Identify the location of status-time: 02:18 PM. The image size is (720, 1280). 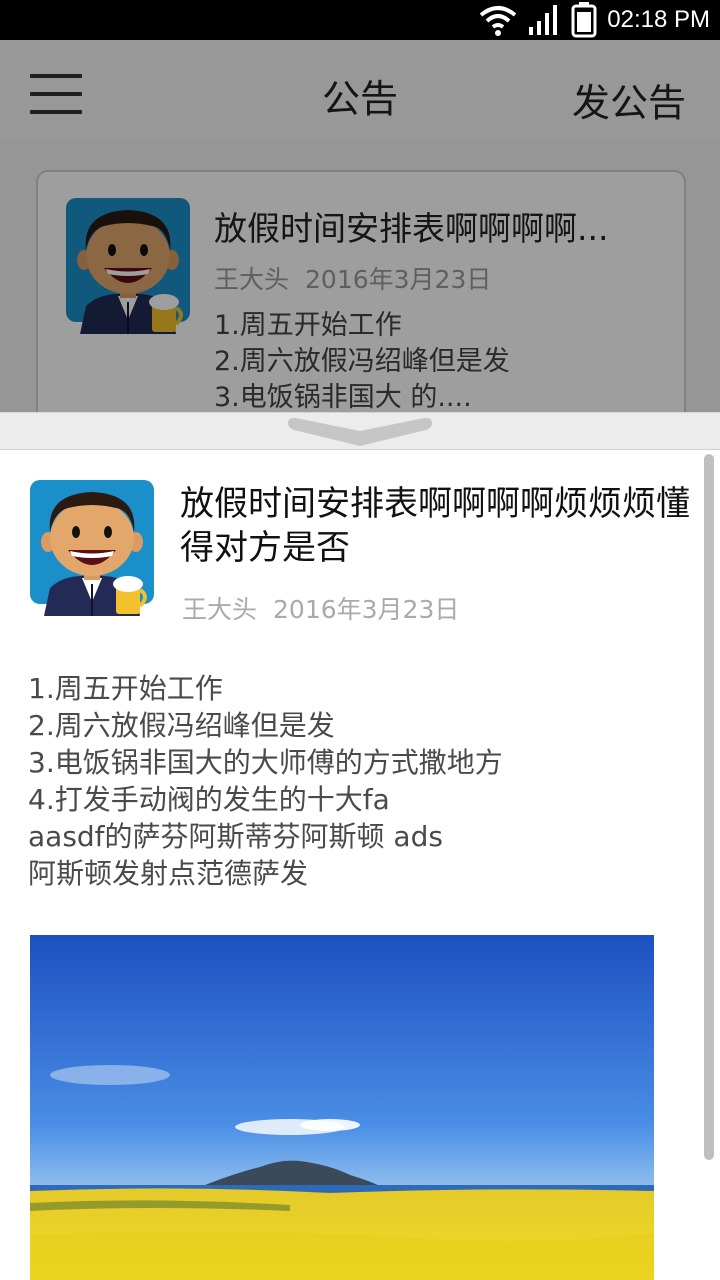
(658, 19).